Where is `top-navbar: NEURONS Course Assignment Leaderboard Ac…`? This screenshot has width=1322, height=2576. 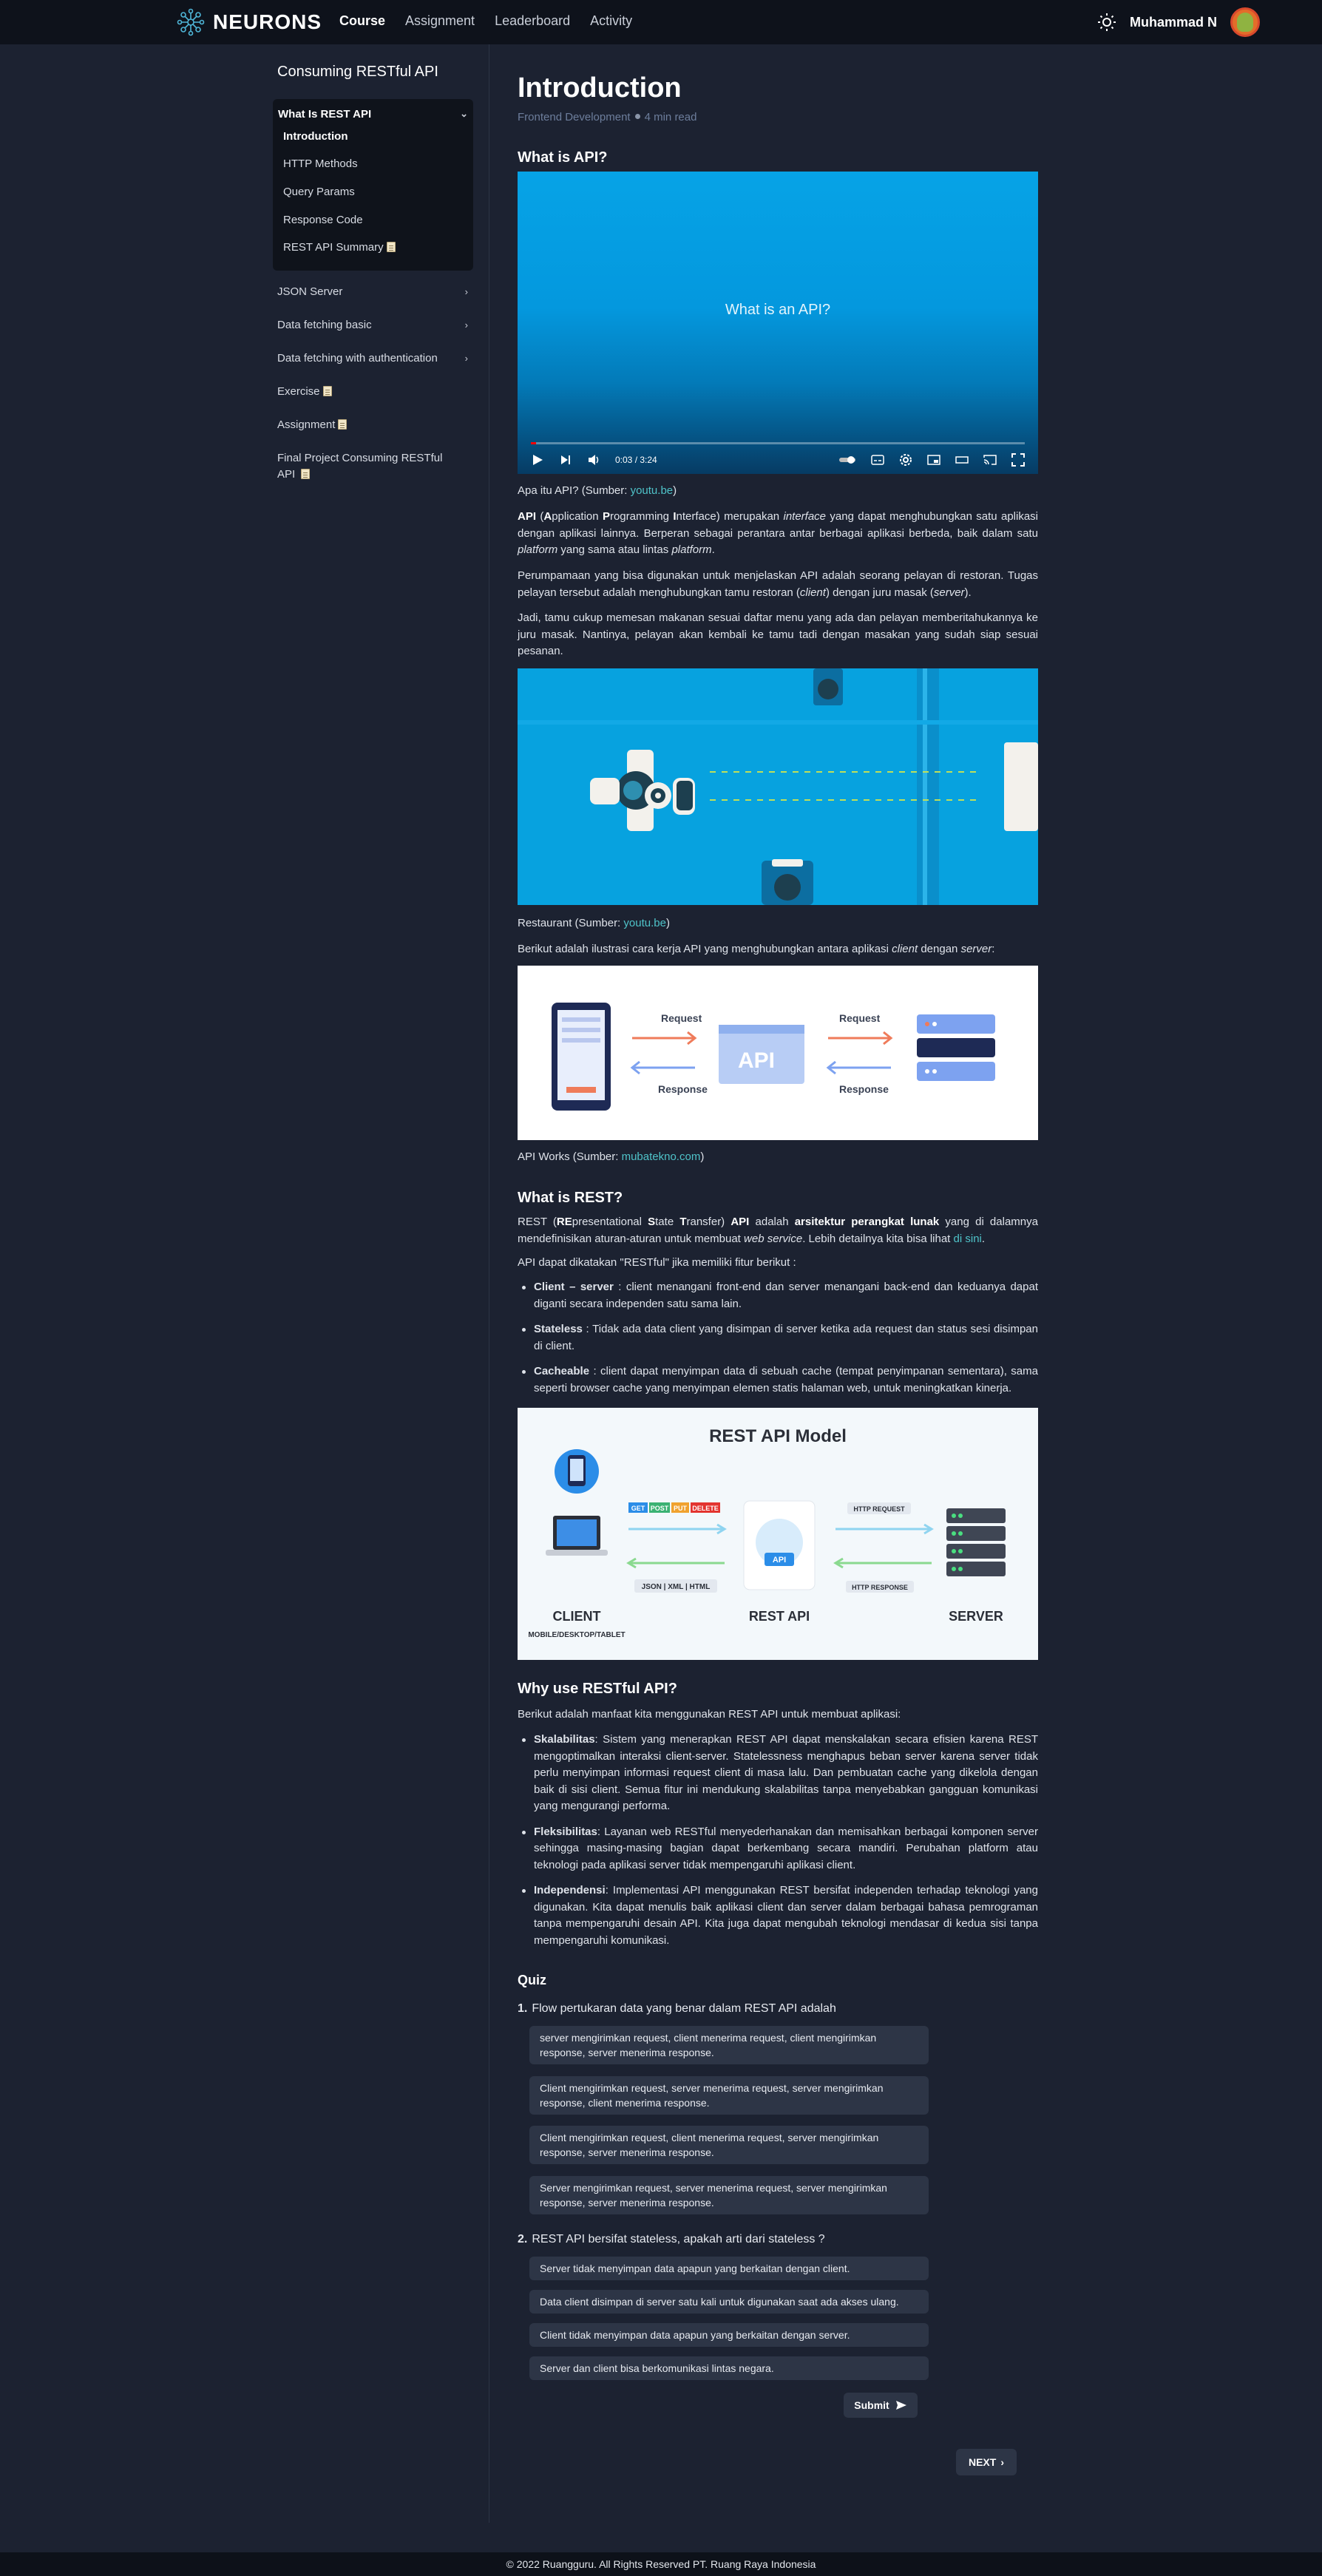
top-navbar: NEURONS Course Assignment Leaderboard Ac… is located at coordinates (661, 22).